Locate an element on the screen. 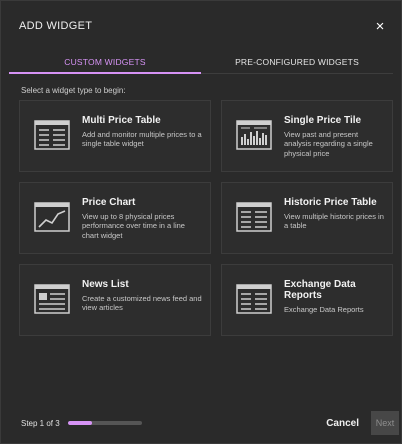 This screenshot has height=444, width=402. widget-title: Multi Price Table is located at coordinates (121, 120).